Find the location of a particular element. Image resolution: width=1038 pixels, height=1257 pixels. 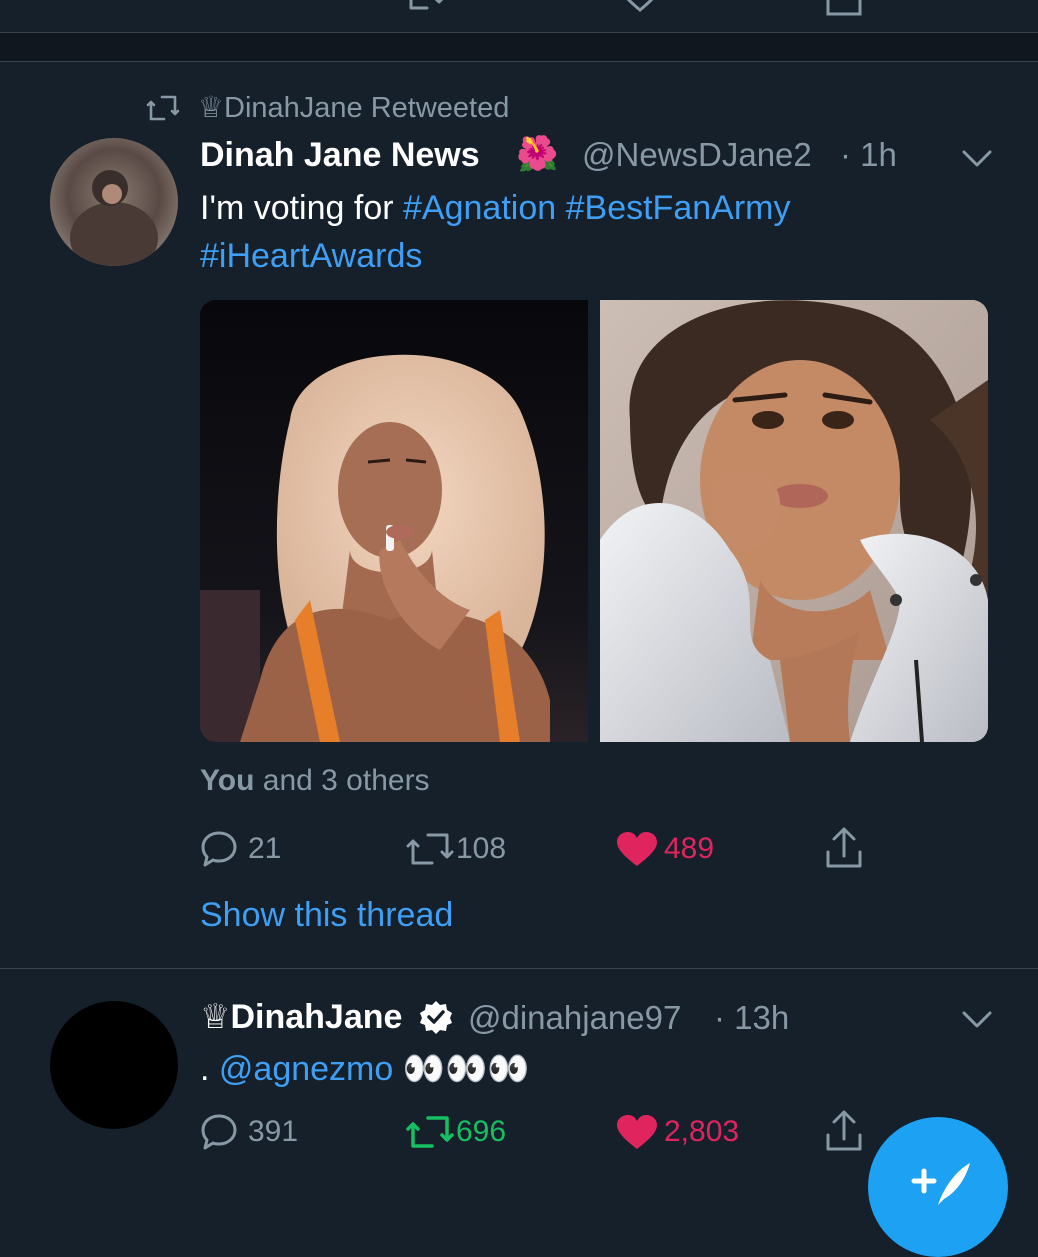

hashtag-link: #BestFanArmy is located at coordinates (678, 208).